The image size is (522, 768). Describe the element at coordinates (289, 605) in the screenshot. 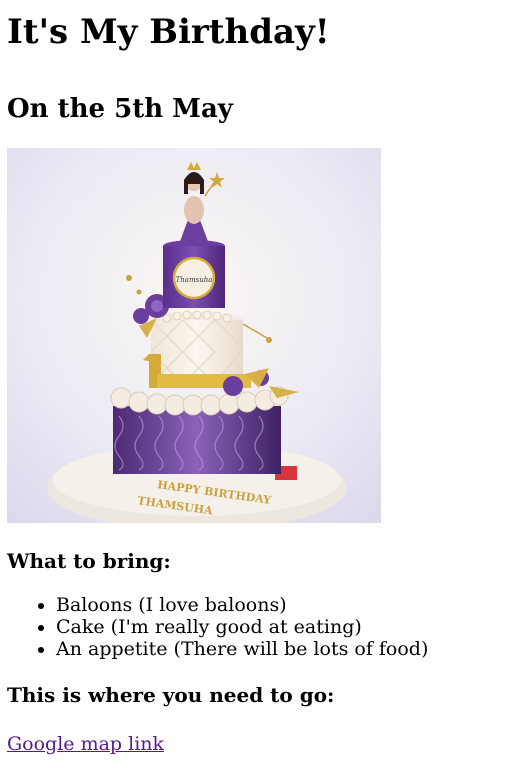

I see `list-item: Baloons (I love baloons)` at that location.